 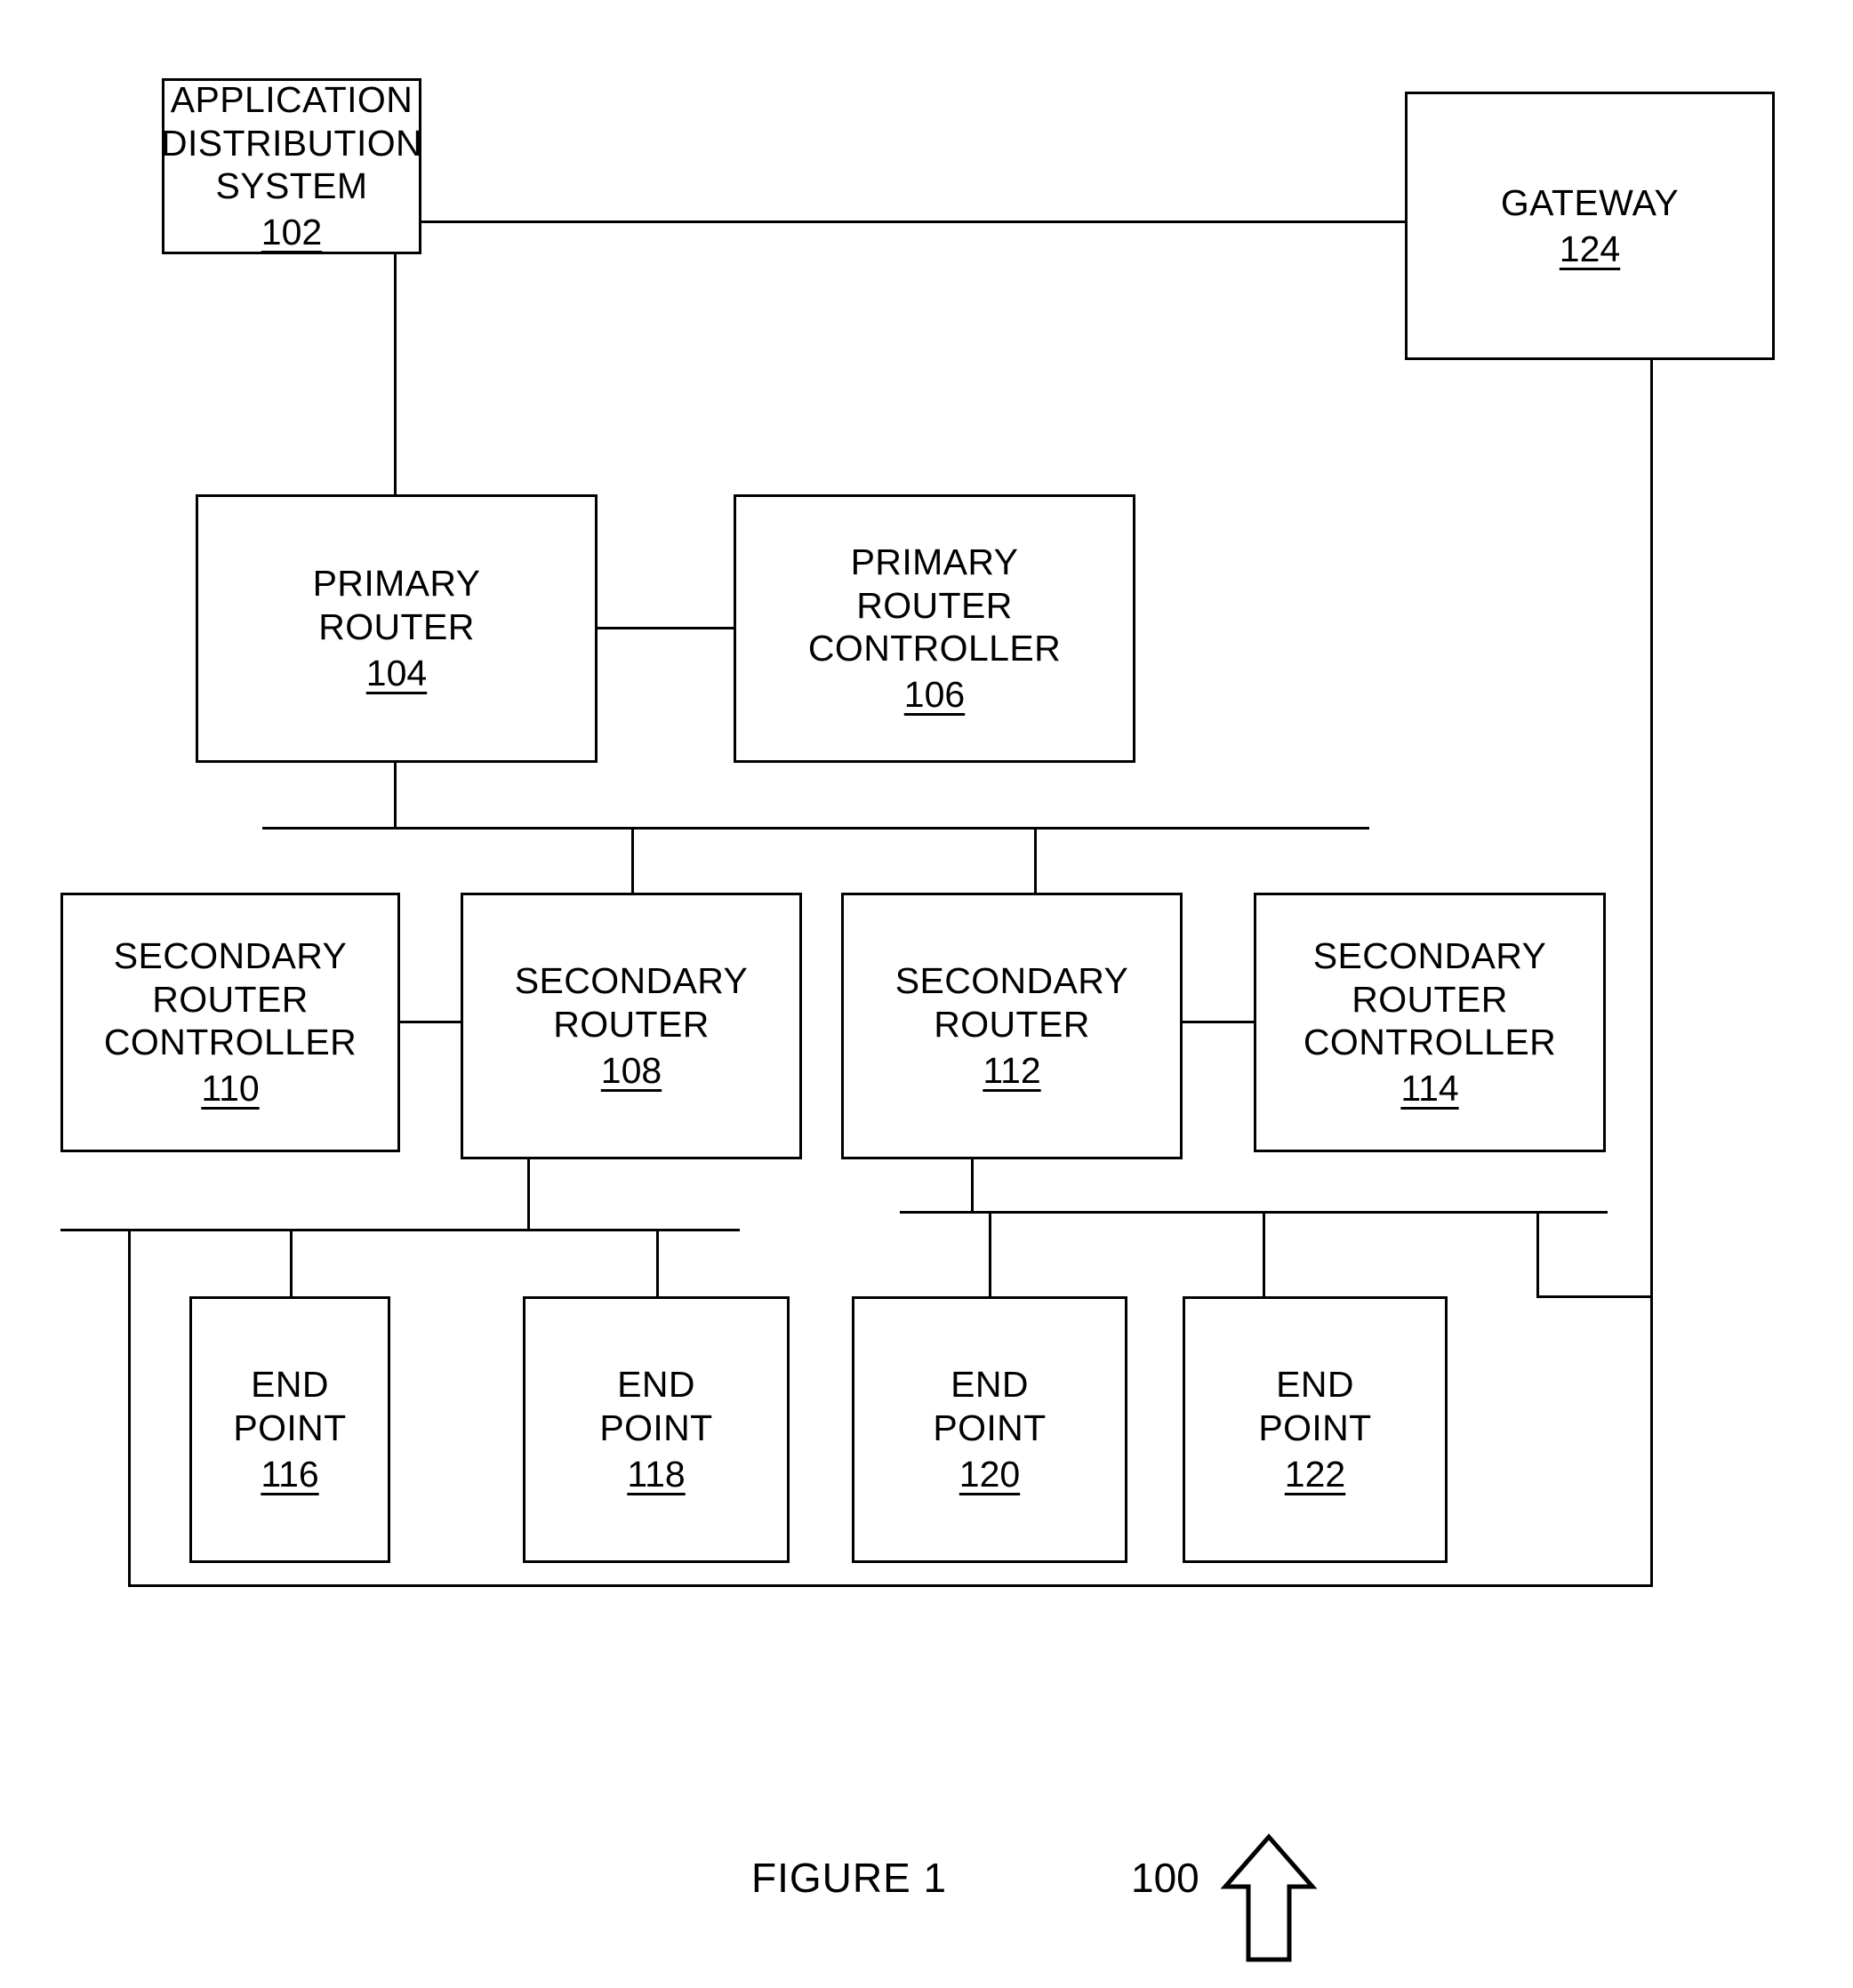 I want to click on node-secondary-router-controller-110: SECONDARY ROUTER CONTROLLER 110, so click(x=230, y=1022).